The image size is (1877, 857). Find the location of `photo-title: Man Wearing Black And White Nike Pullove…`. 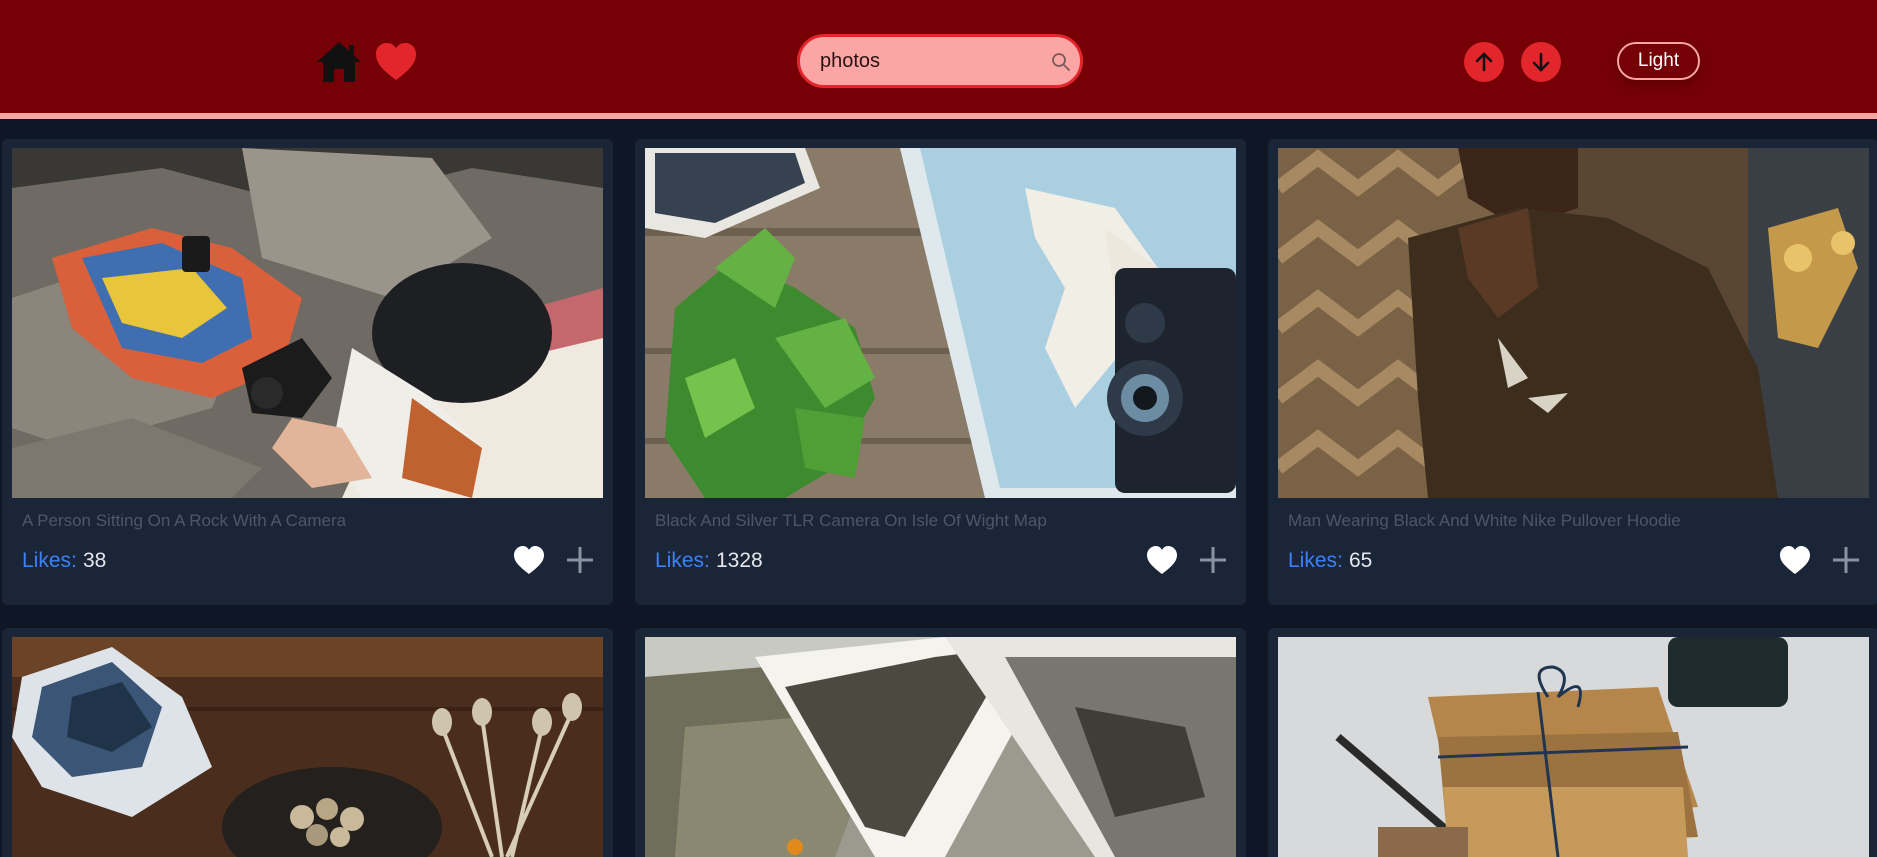

photo-title: Man Wearing Black And White Nike Pullove… is located at coordinates (1484, 520).